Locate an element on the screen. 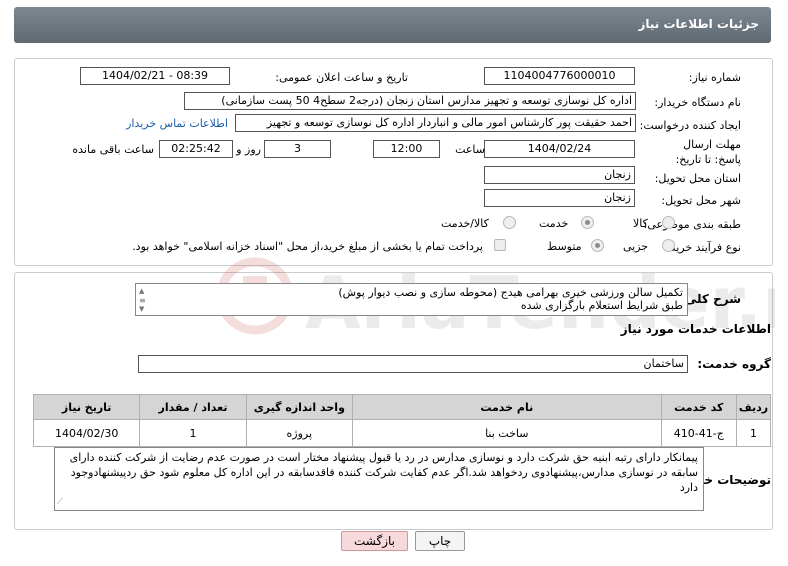 This screenshot has width=788, height=566. process-option-minor: جزیی is located at coordinates (636, 246).